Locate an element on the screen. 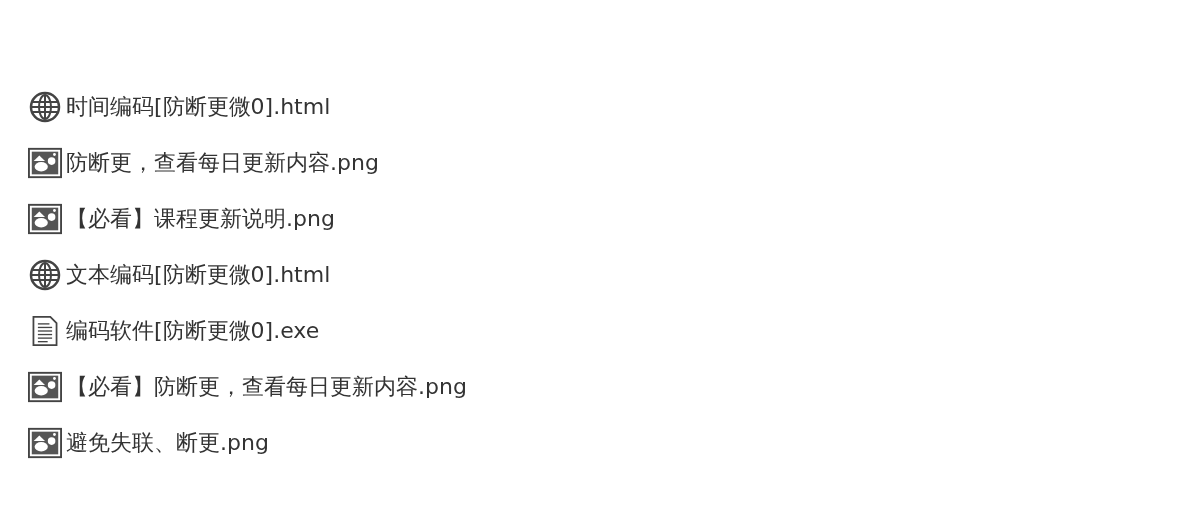 This screenshot has height=510, width=1200. file-link: 文本编码[防断更微0].html is located at coordinates (198, 275).